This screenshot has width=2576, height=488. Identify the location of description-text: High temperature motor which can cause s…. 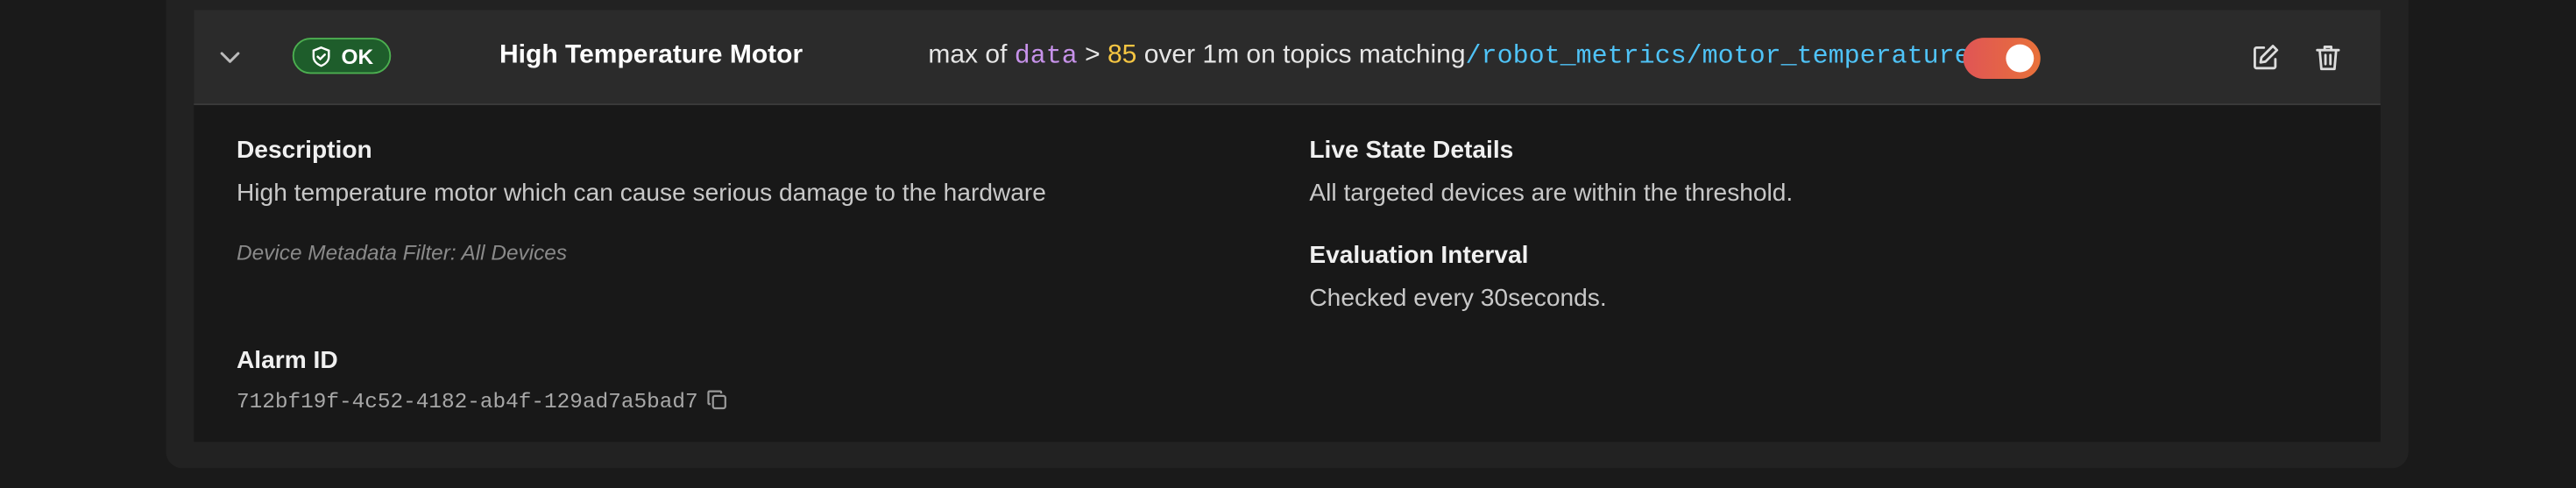
(641, 193).